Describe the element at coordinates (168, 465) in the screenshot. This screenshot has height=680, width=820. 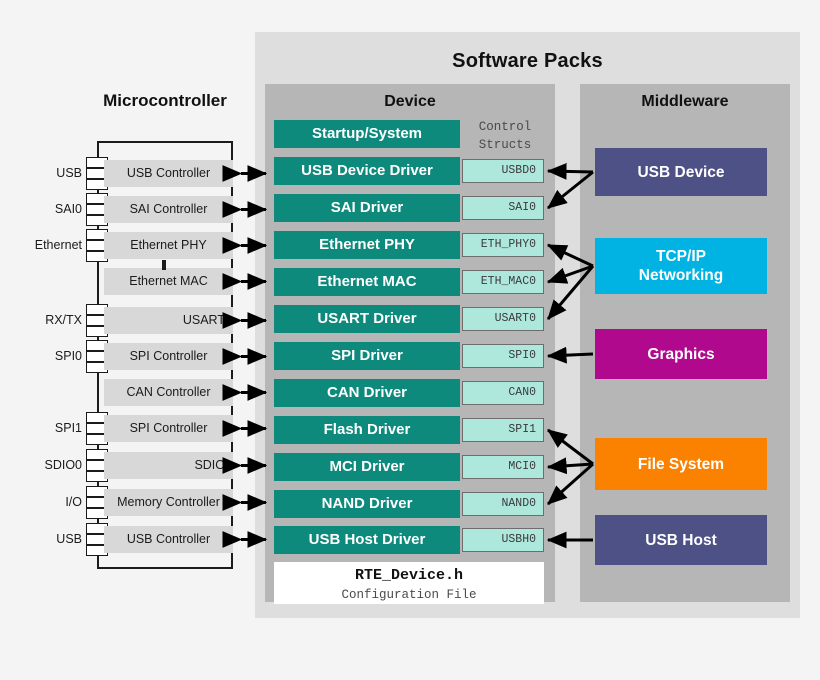
I see `mcu-peripheral-row: SDIO` at that location.